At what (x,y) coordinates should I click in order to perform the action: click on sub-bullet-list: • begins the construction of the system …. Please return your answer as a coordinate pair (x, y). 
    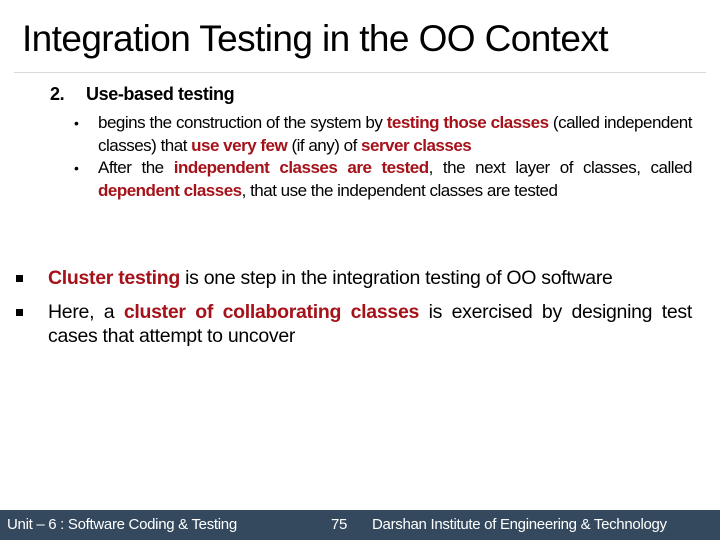
    Looking at the image, I should click on (381, 157).